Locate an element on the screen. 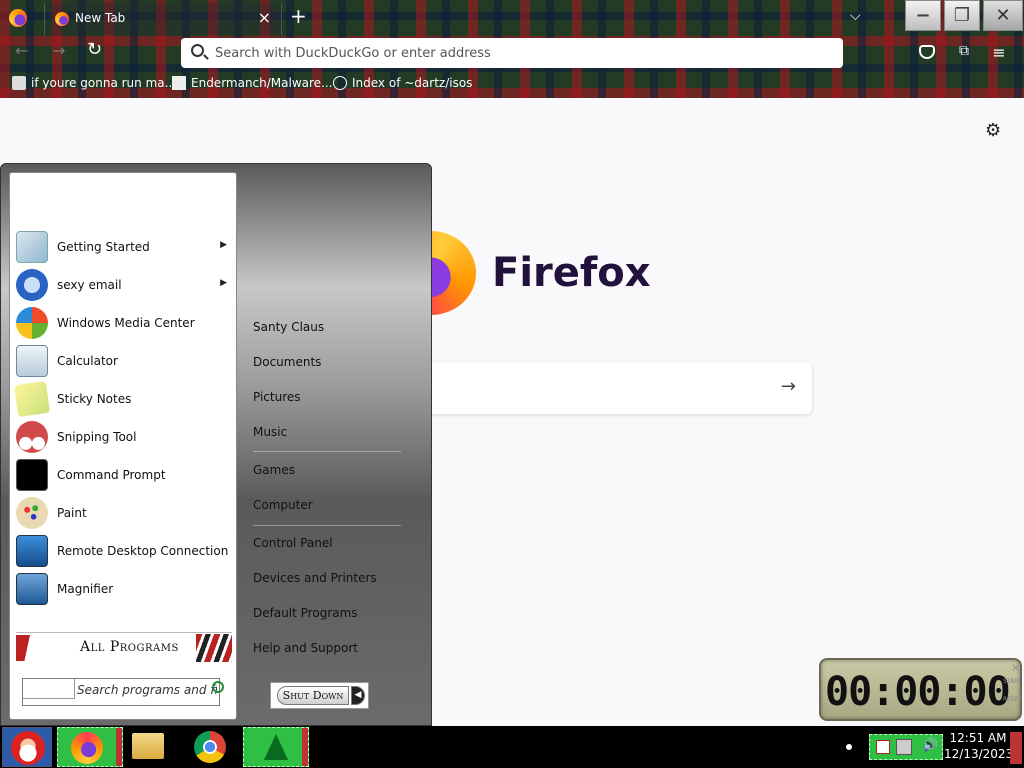  program-sexy-email: sexy email ▶ is located at coordinates (123, 285).